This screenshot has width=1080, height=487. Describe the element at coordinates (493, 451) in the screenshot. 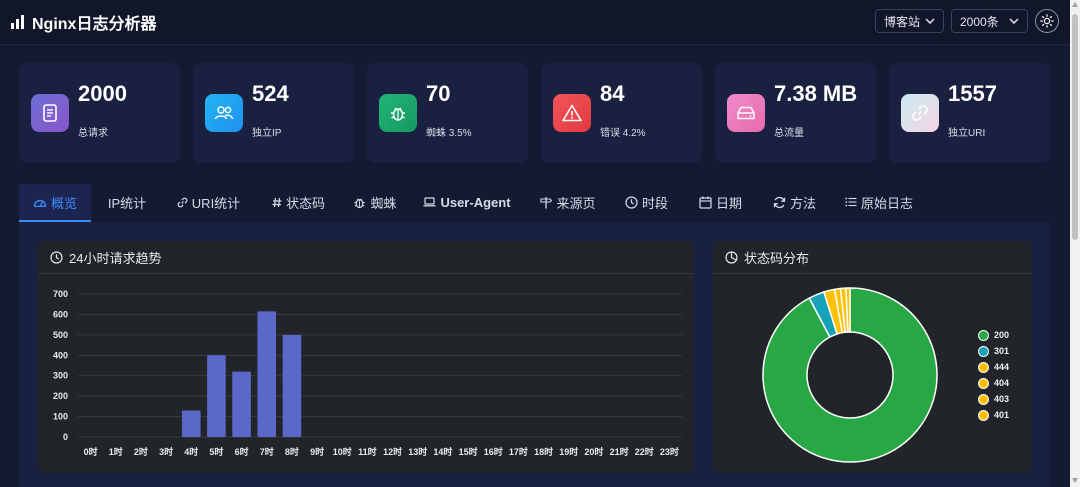

I see `x-tick-label: 16时` at that location.